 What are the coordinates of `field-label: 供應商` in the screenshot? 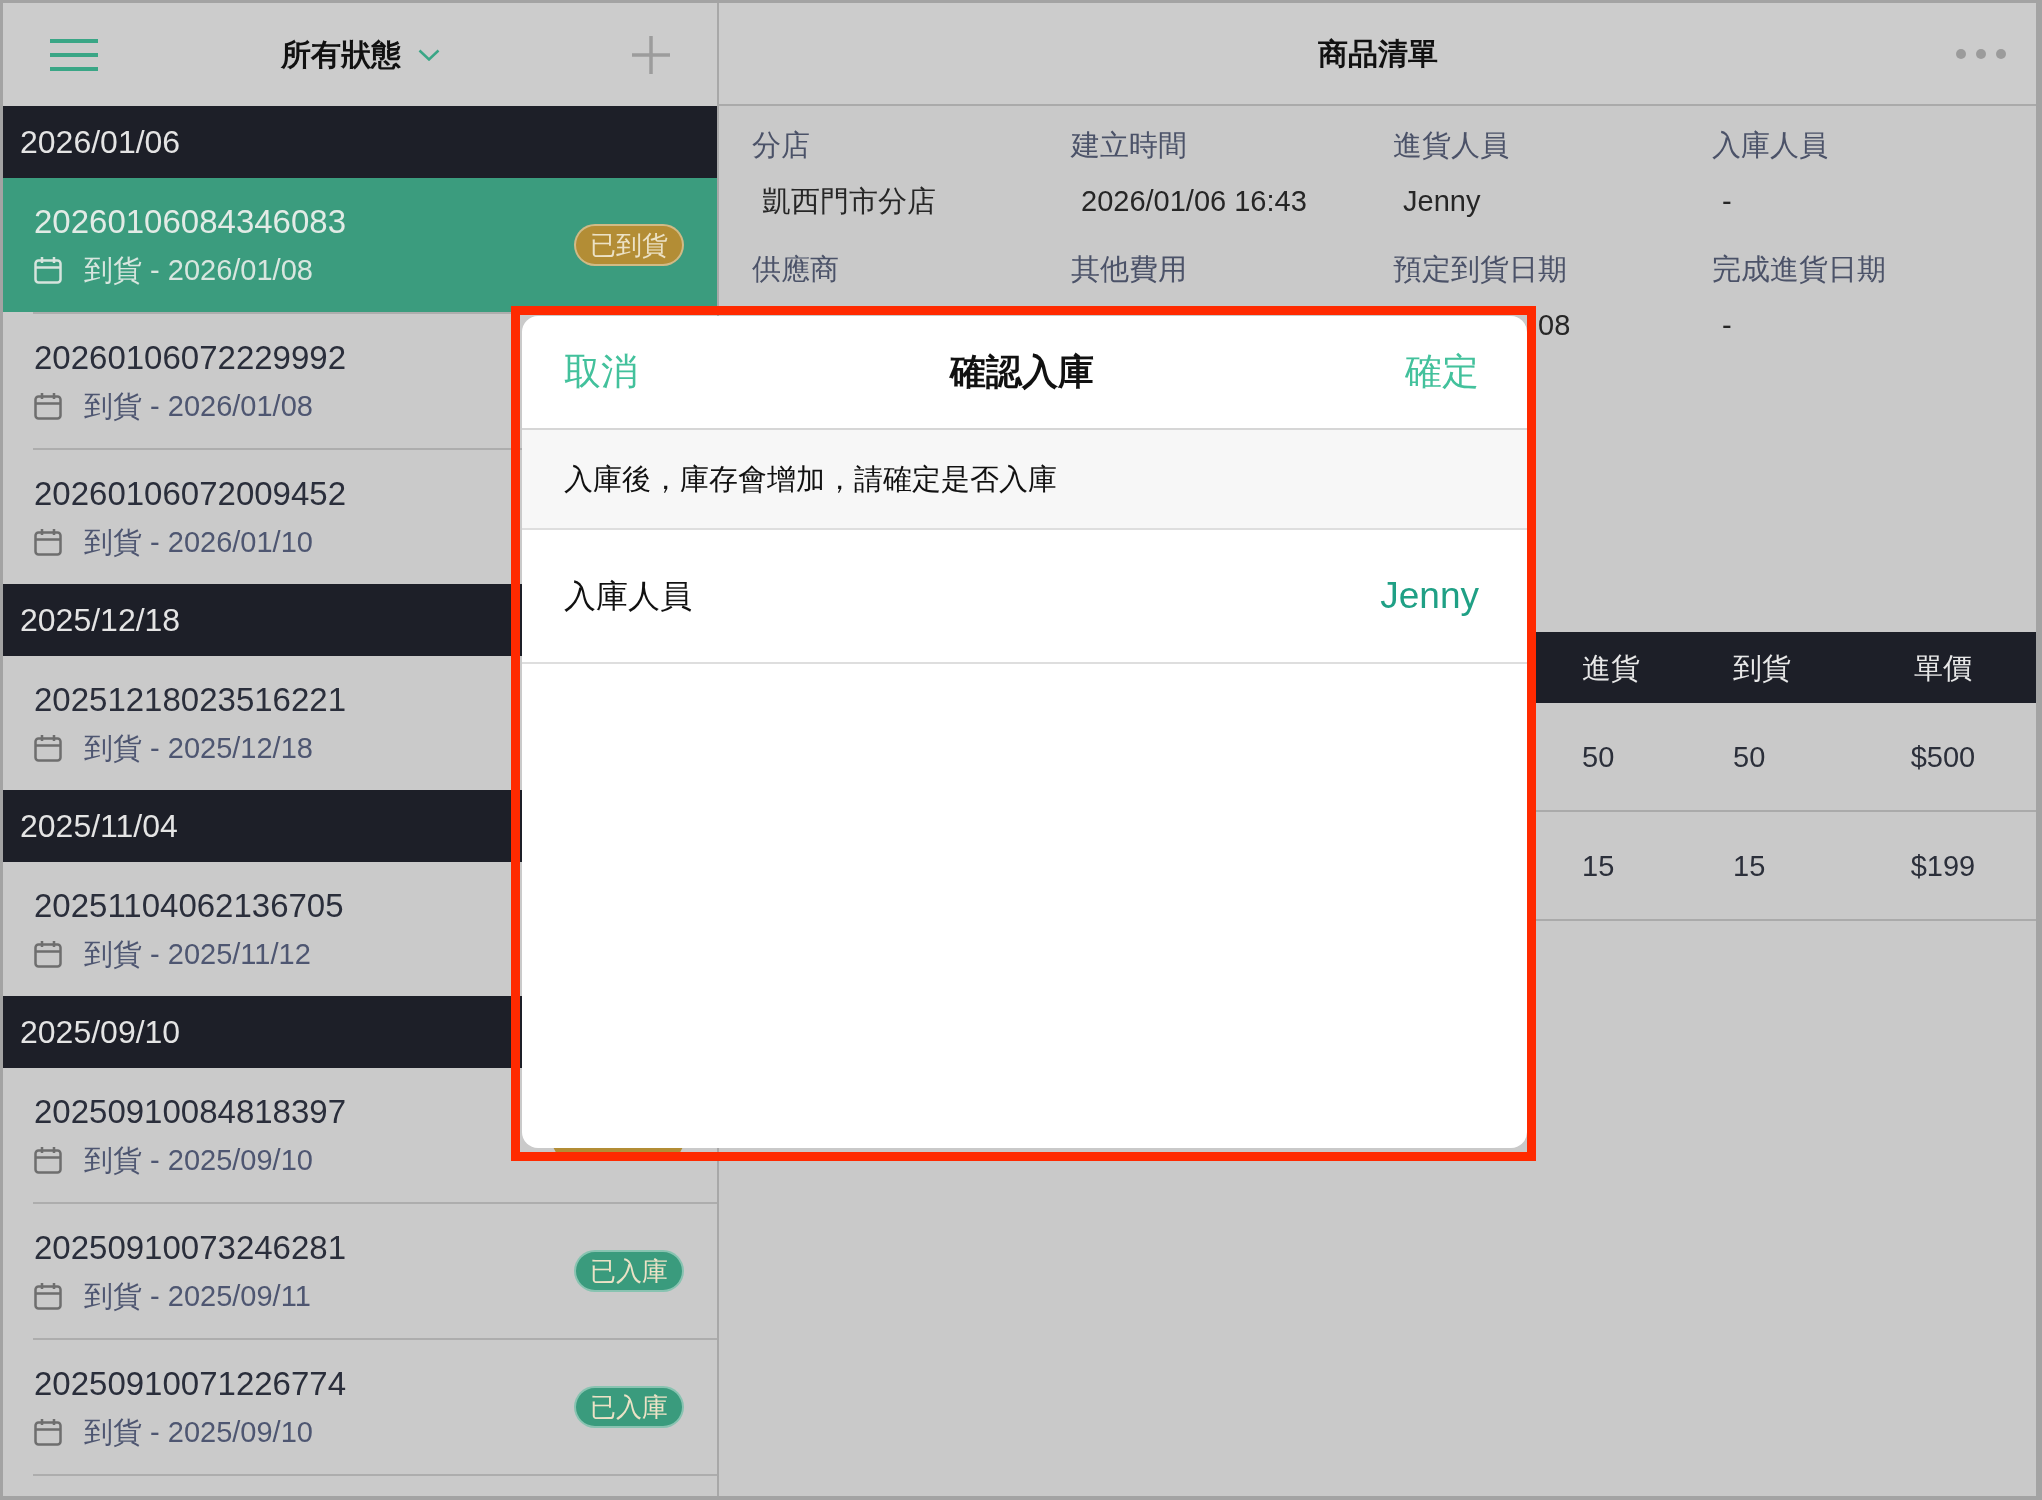 It's located at (796, 269).